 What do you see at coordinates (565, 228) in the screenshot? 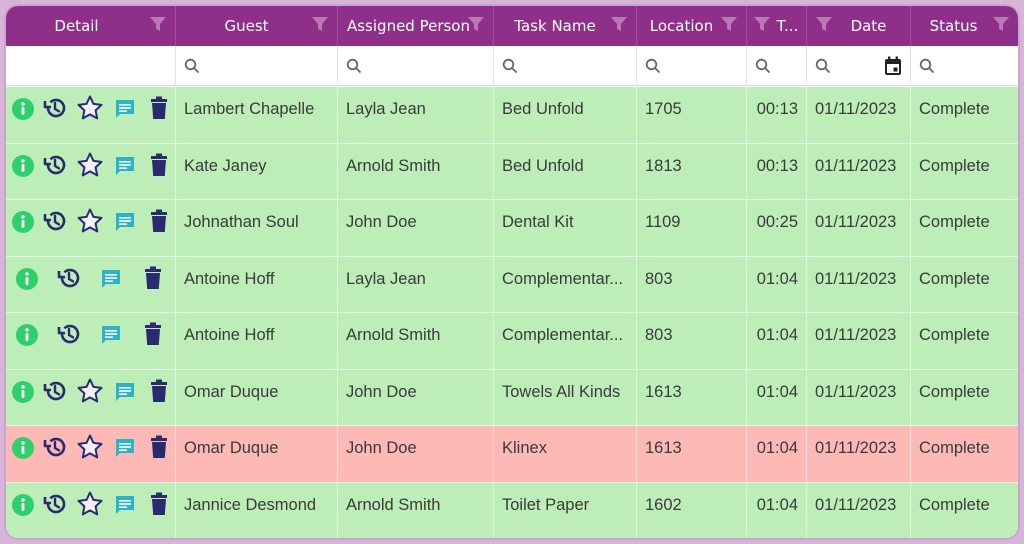
I see `task-name-cell: Dental Kit` at bounding box center [565, 228].